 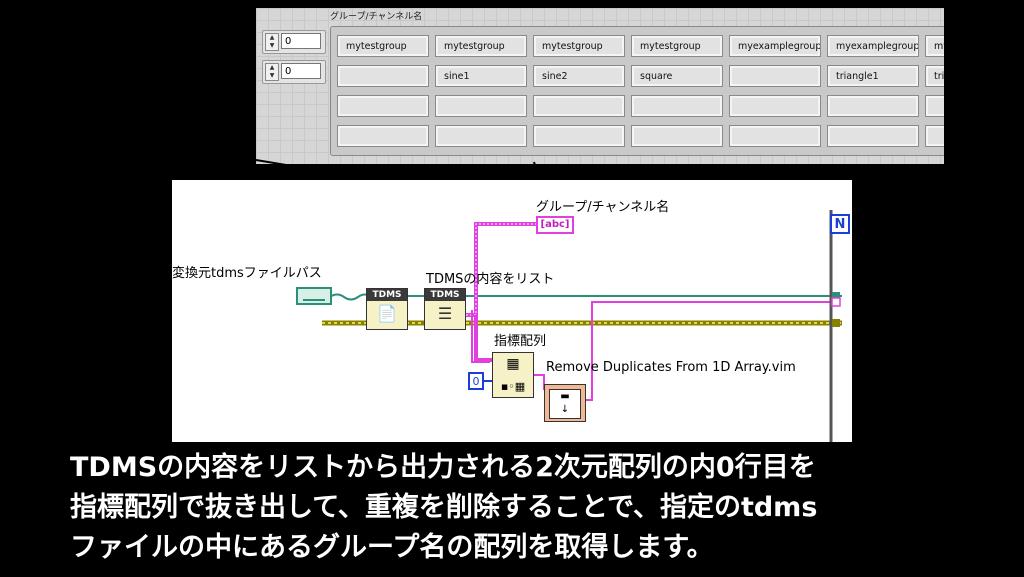 I want to click on column-index-value: 0, so click(x=301, y=71).